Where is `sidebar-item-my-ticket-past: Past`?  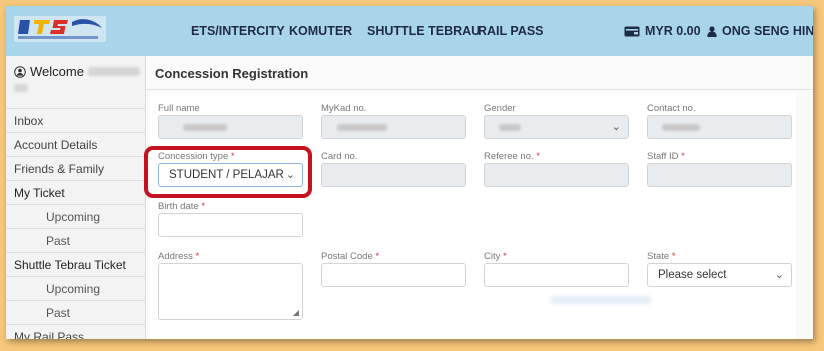
sidebar-item-my-ticket-past: Past is located at coordinates (76, 240).